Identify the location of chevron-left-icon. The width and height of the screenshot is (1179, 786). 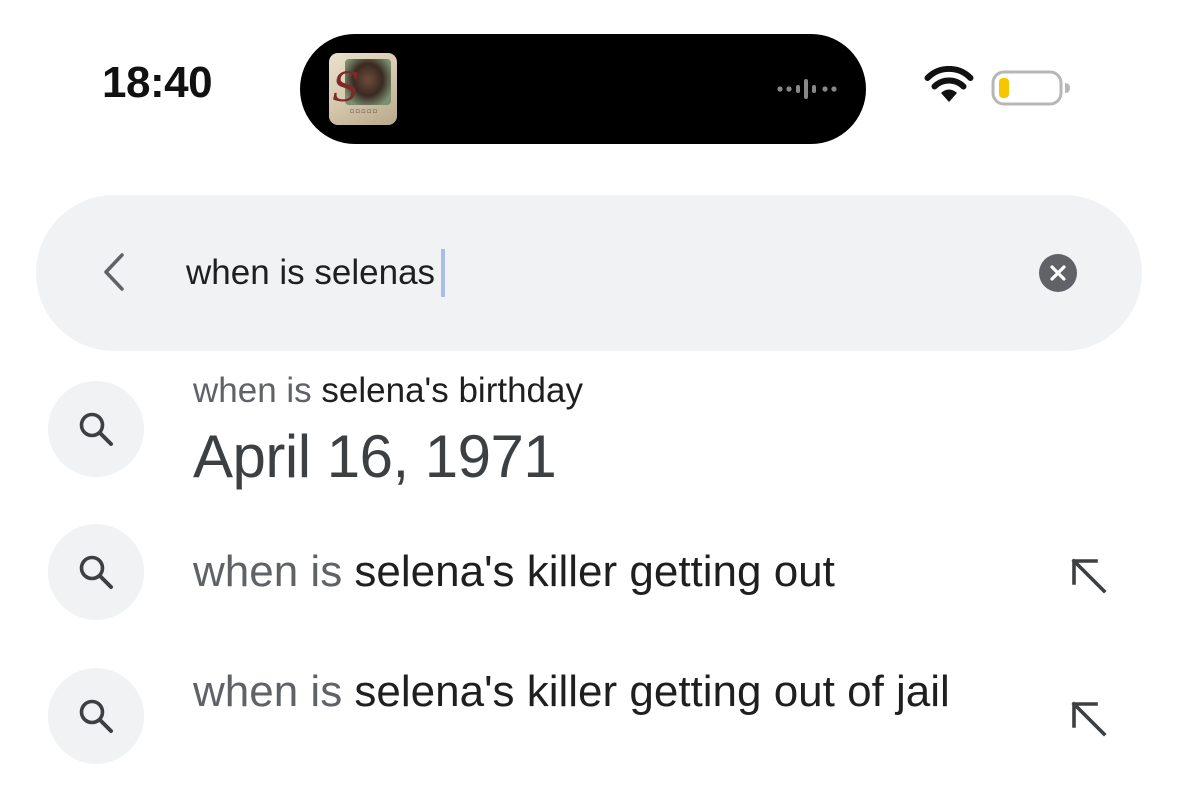
(116, 272).